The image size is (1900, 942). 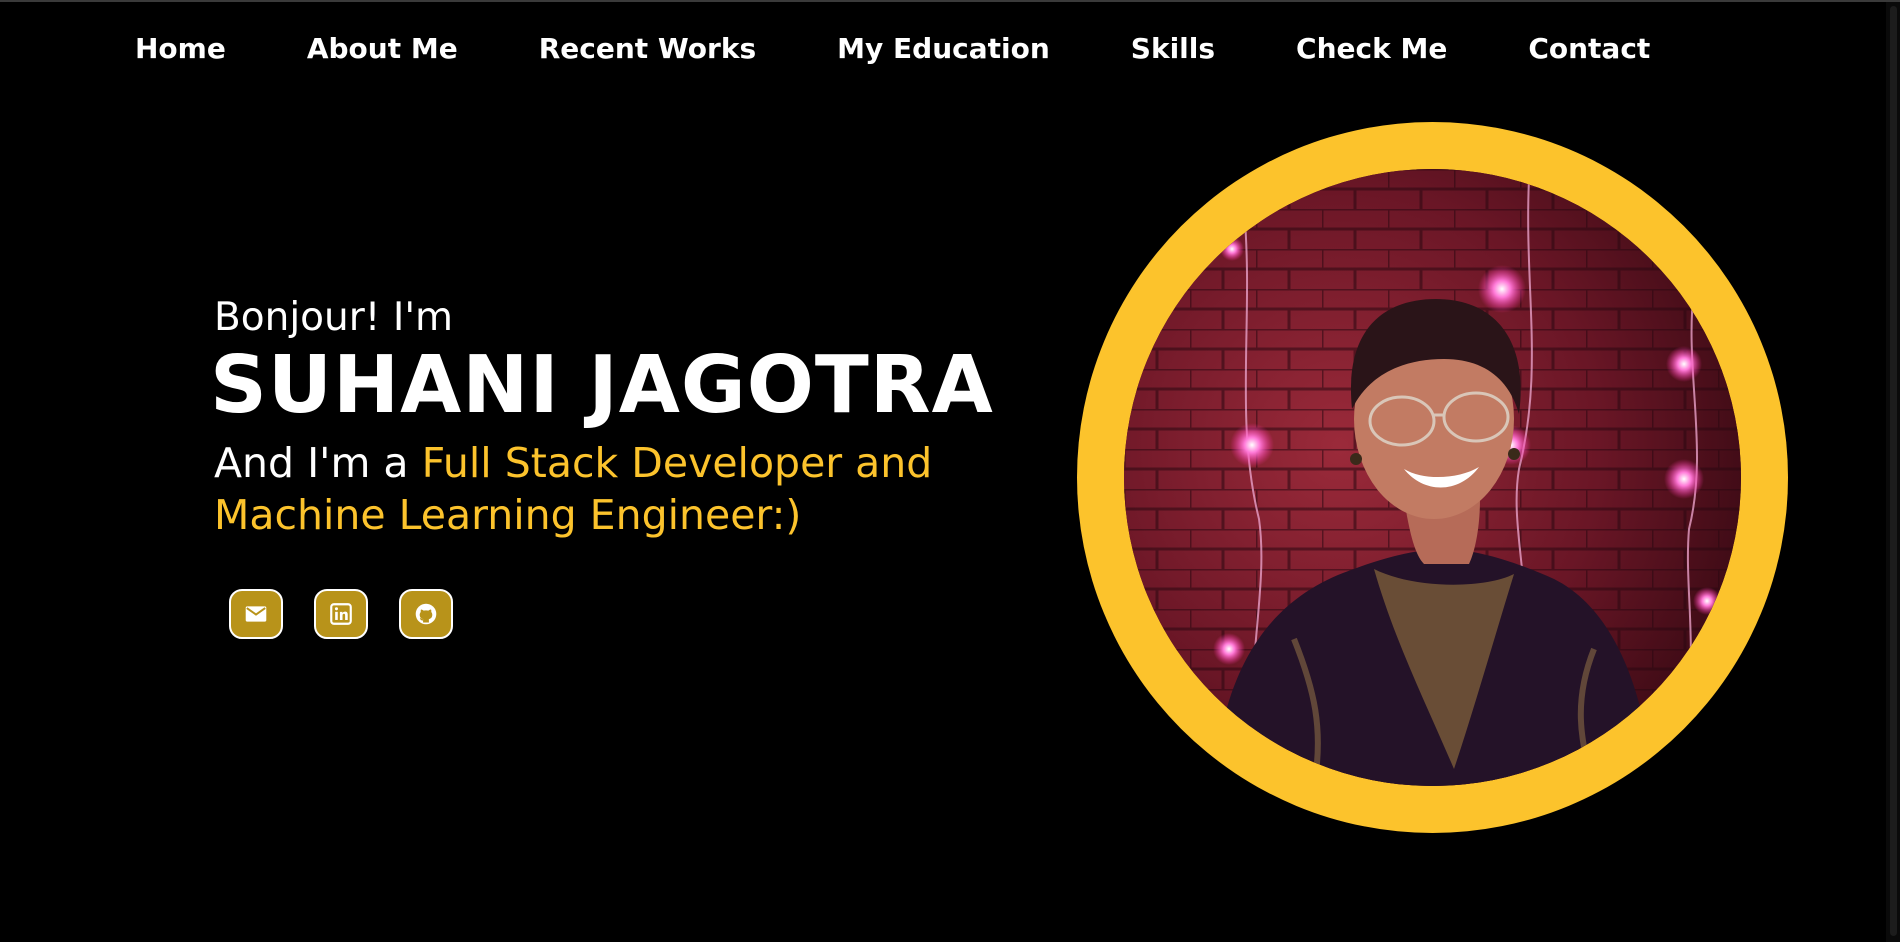 I want to click on nav-recent-works: Recent Works, so click(x=647, y=48).